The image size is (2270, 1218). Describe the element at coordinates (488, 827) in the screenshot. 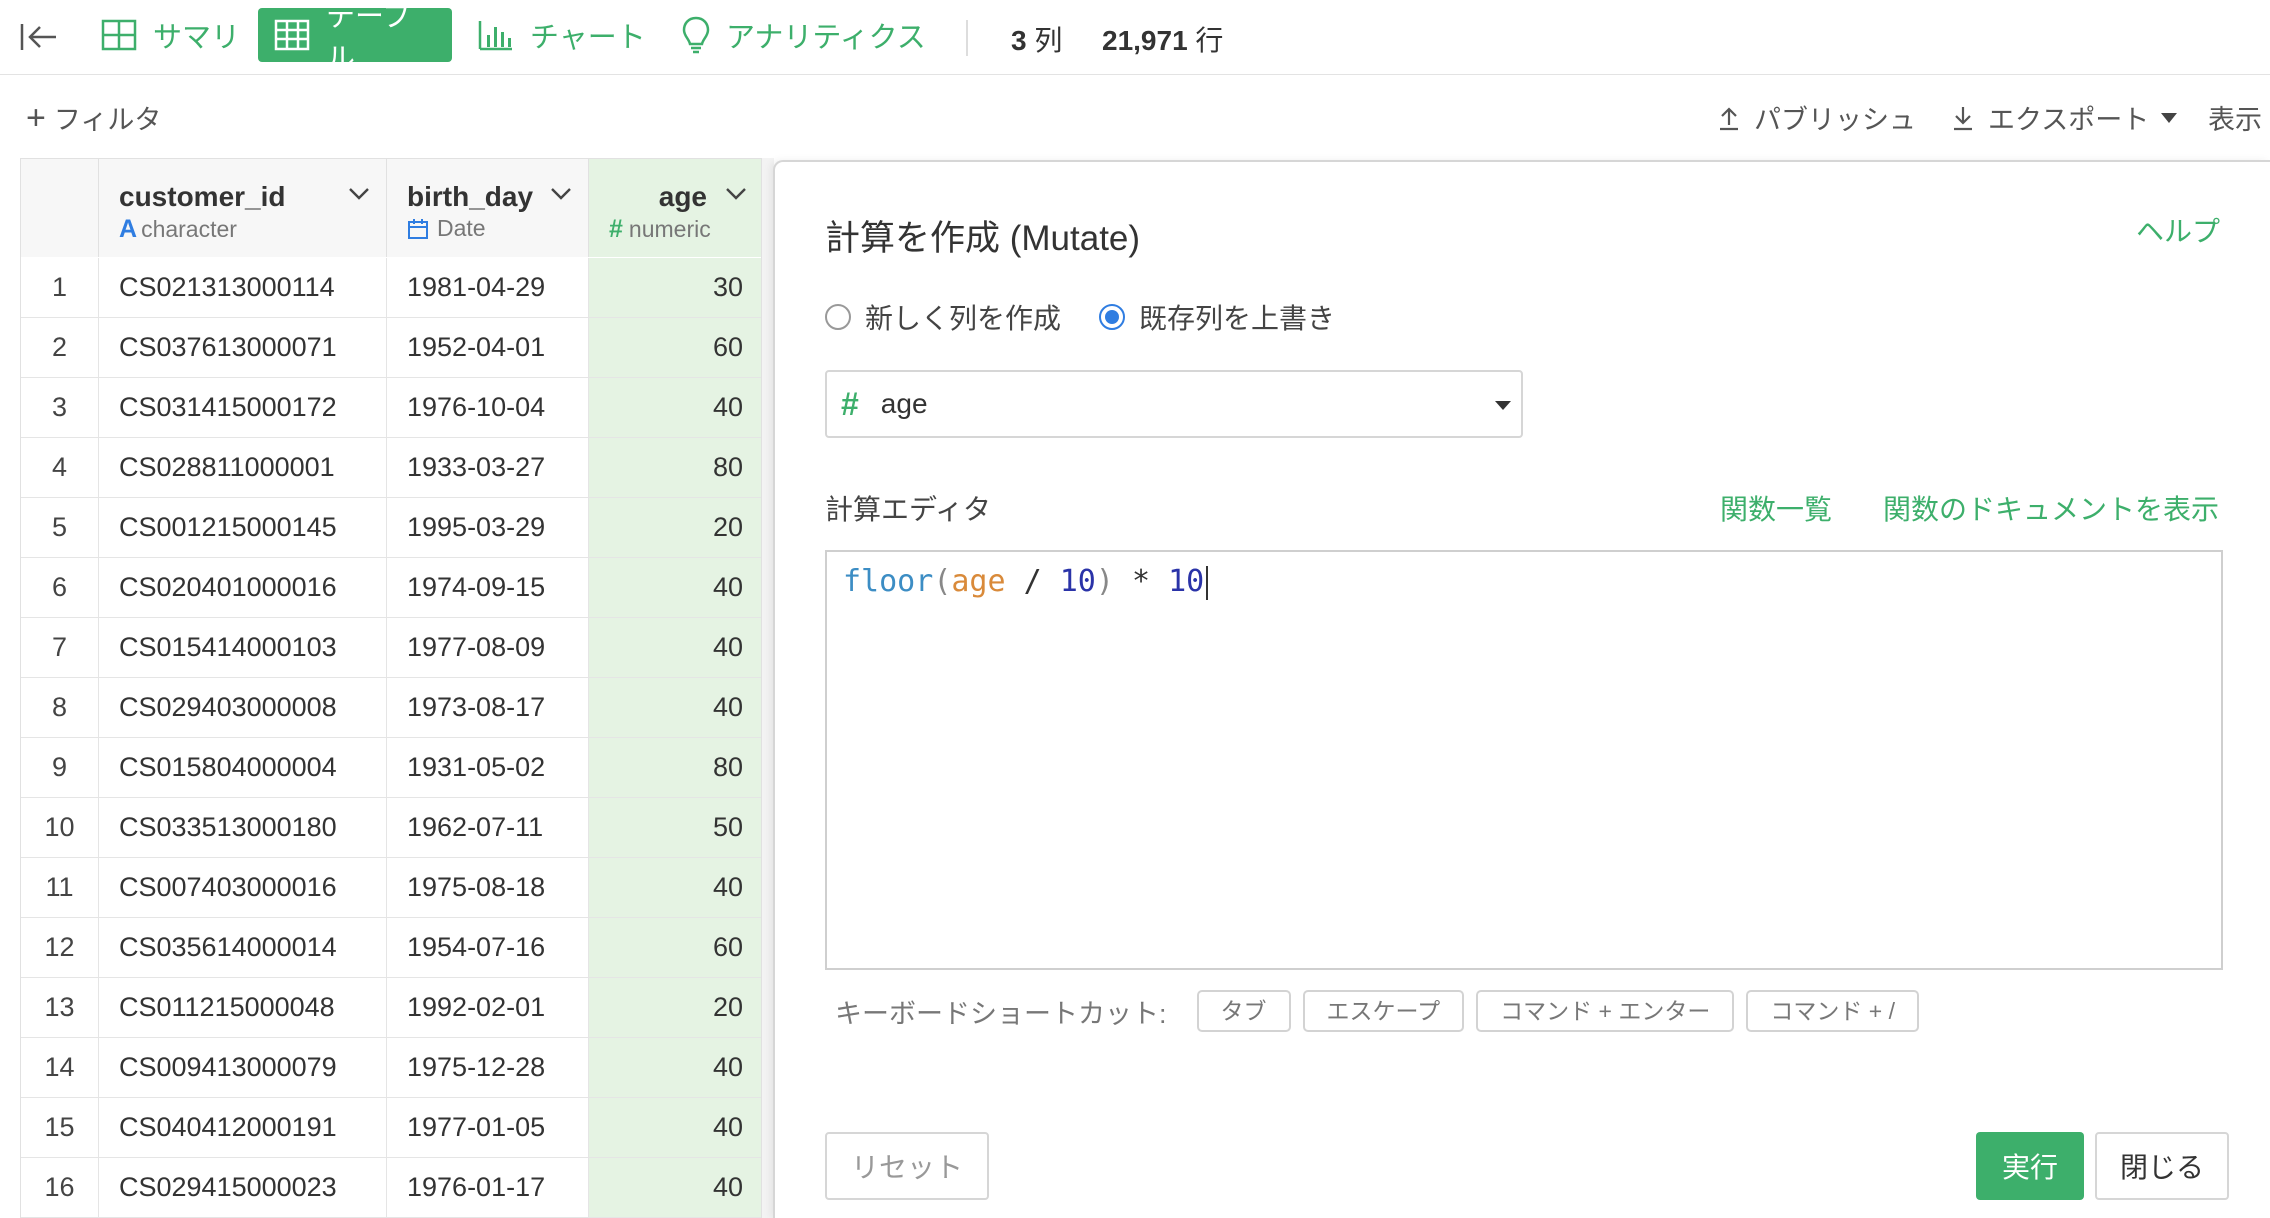

I see `cell-birth-day: 1962-07-11` at that location.